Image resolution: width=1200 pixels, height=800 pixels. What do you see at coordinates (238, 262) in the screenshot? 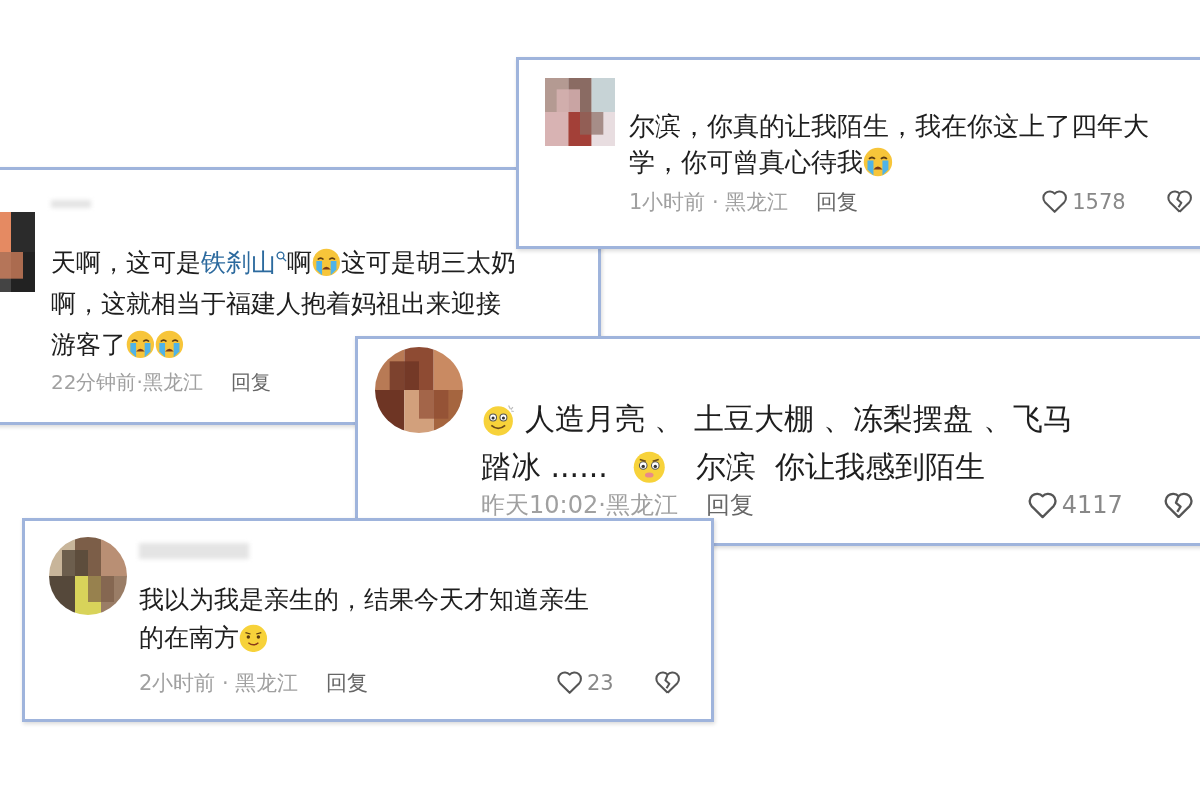
I see `topic-link: 铁刹山` at bounding box center [238, 262].